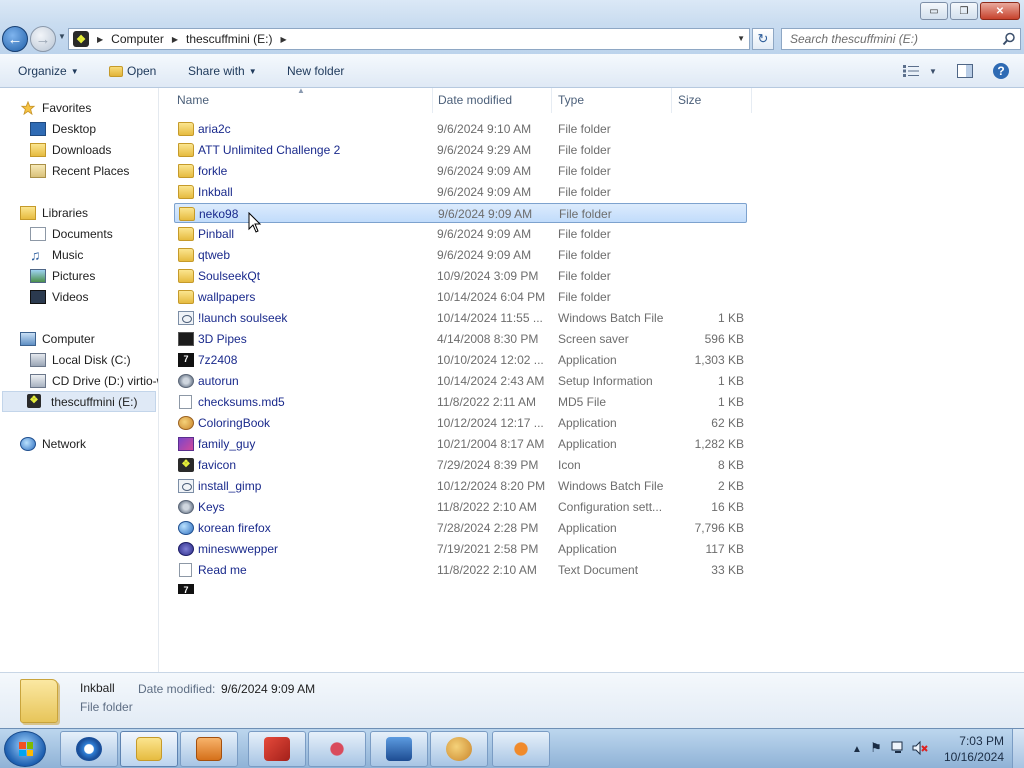 Image resolution: width=1024 pixels, height=768 pixels. I want to click on details-view-icon, so click(911, 71).